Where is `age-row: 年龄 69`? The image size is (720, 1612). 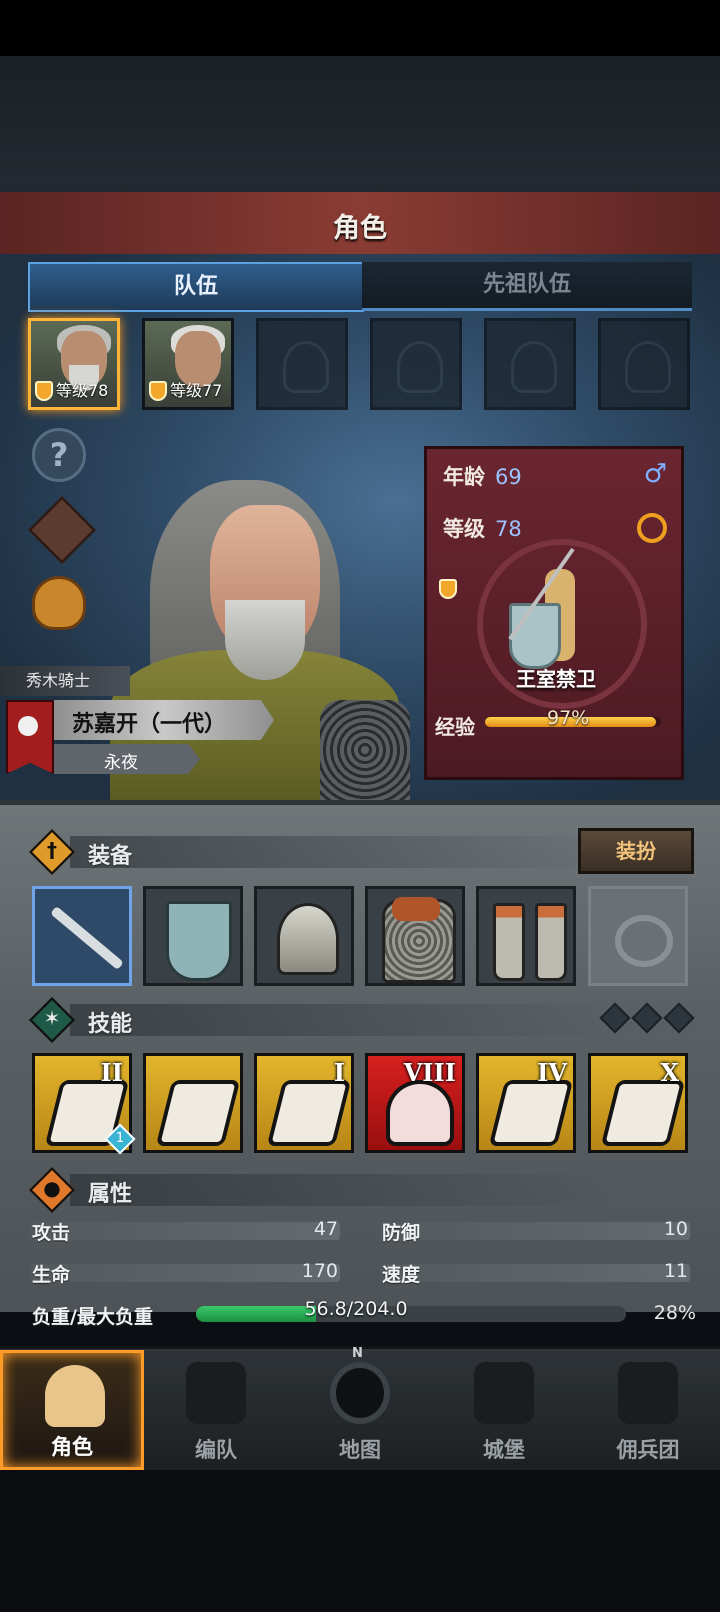
age-row: 年龄 69 is located at coordinates (482, 476).